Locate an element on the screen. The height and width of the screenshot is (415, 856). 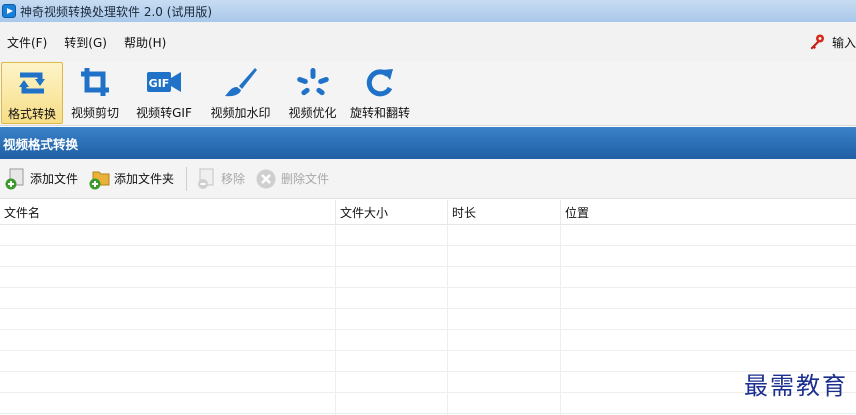
app-icon is located at coordinates (9, 11).